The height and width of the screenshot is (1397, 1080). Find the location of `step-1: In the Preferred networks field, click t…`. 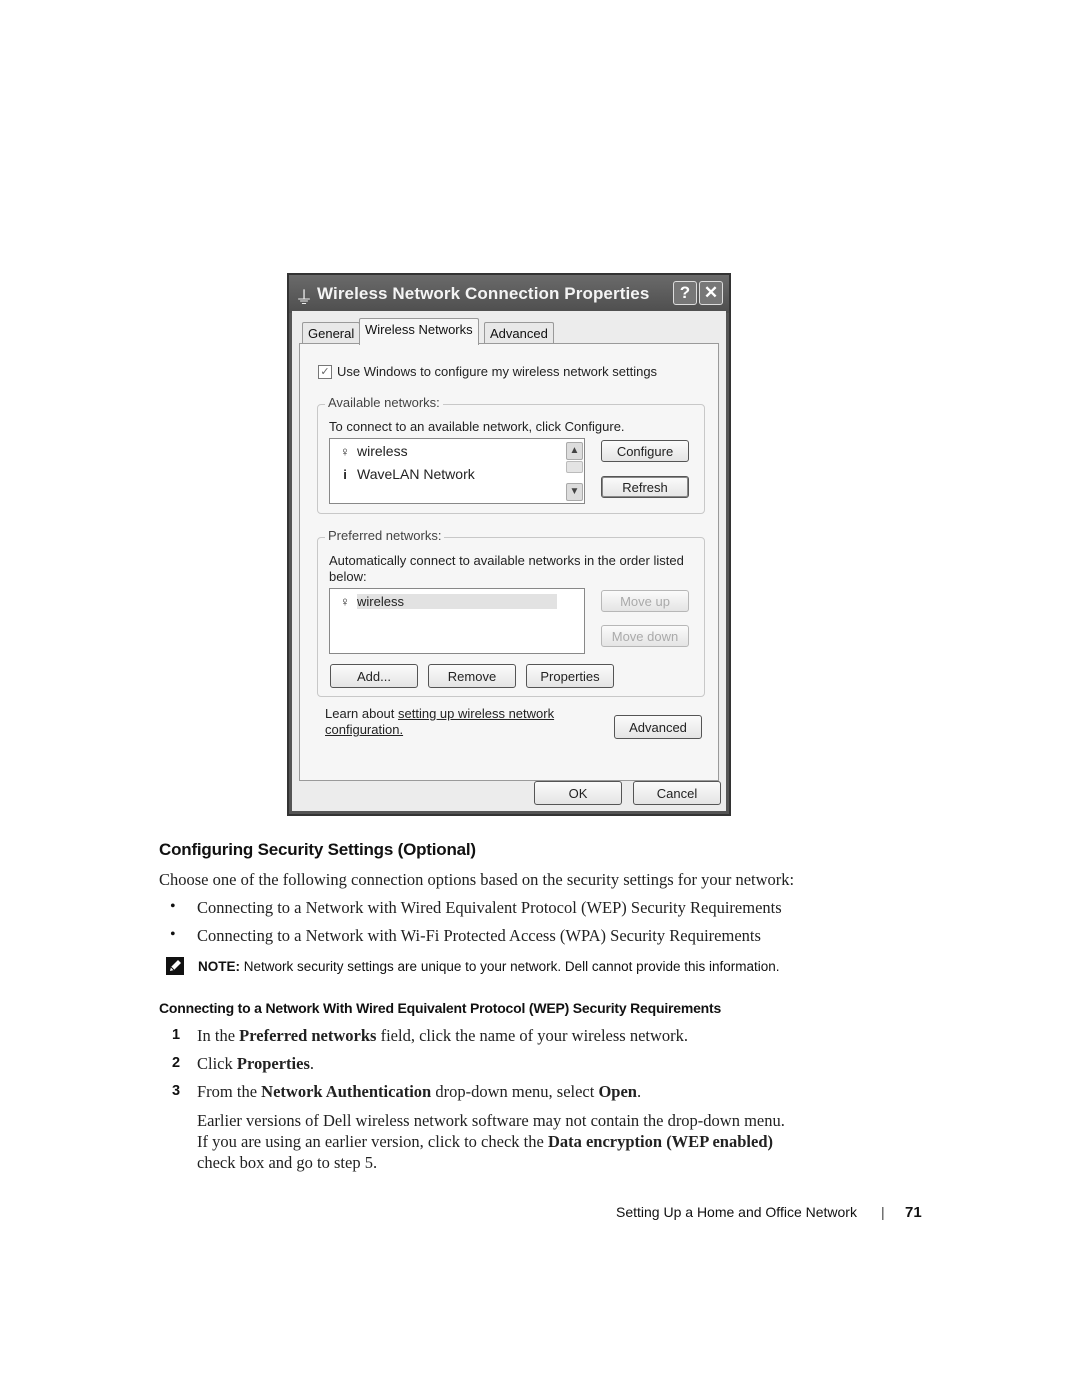

step-1: In the Preferred networks field, click t… is located at coordinates (443, 1035).